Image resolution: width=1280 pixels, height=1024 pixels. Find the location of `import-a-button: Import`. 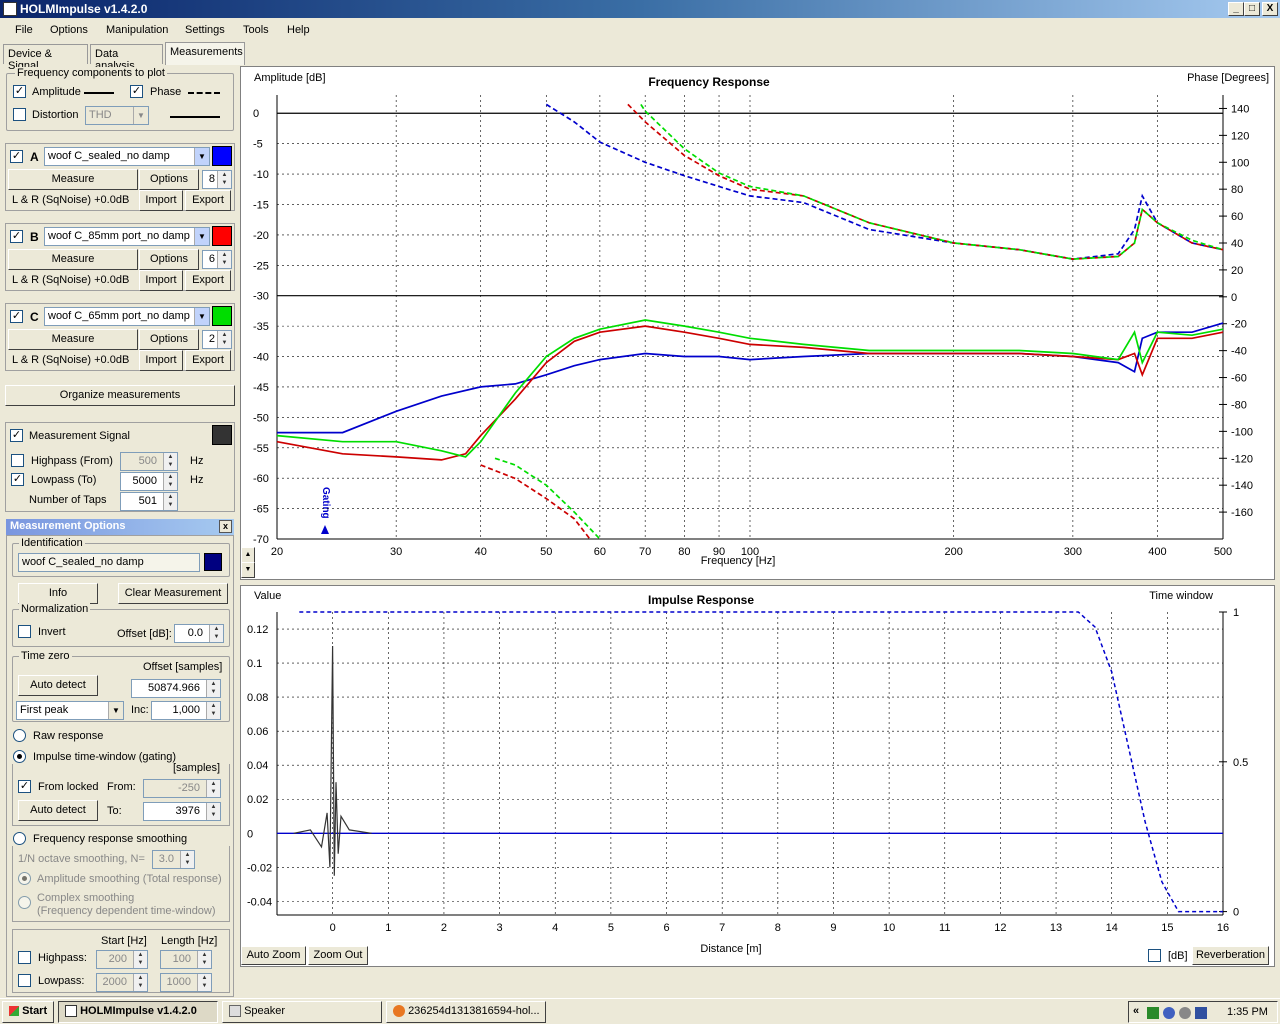

import-a-button: Import is located at coordinates (161, 200).